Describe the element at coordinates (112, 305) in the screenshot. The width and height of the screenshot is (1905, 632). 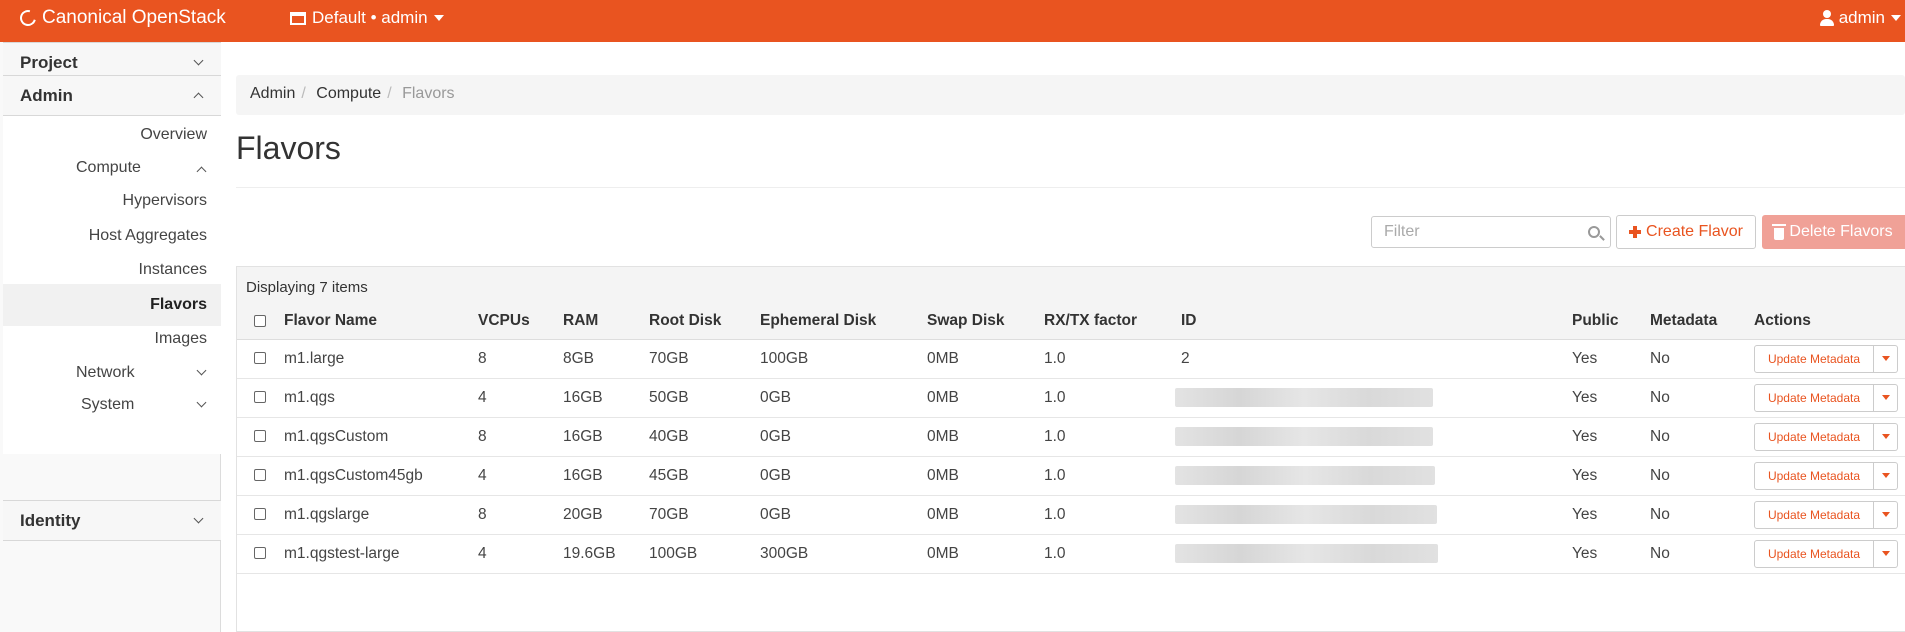
I see `sidebar-item-flavors: Flavors` at that location.